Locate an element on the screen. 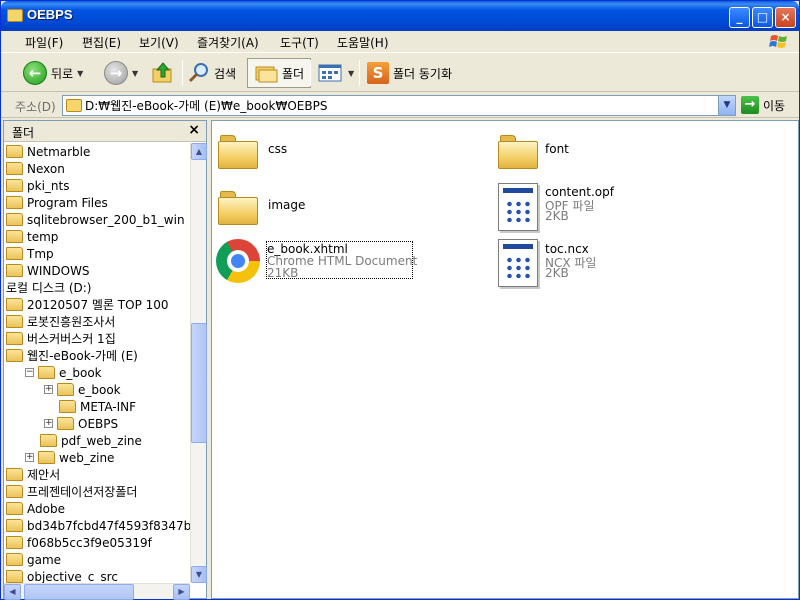 Image resolution: width=800 pixels, height=600 pixels. folders-pane-header: 폴더 × is located at coordinates (105, 131).